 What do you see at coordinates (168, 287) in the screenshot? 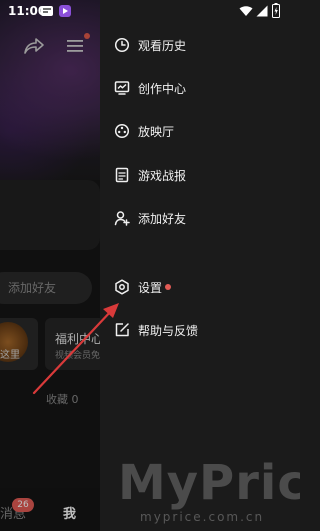
I see `settings-notification-dot` at bounding box center [168, 287].